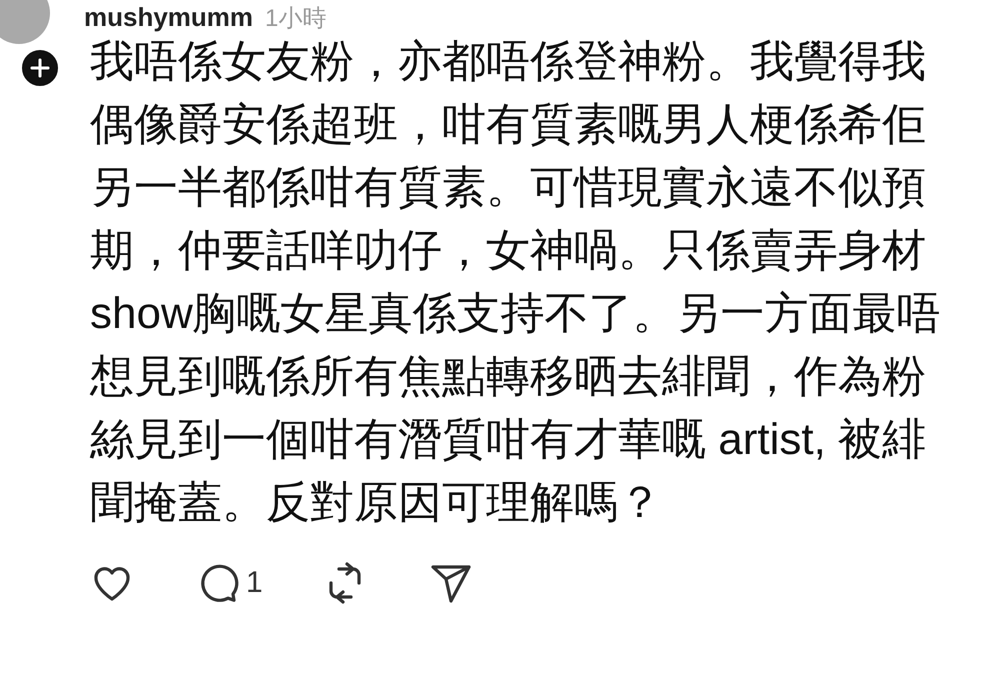  I want to click on plus-icon, so click(40, 68).